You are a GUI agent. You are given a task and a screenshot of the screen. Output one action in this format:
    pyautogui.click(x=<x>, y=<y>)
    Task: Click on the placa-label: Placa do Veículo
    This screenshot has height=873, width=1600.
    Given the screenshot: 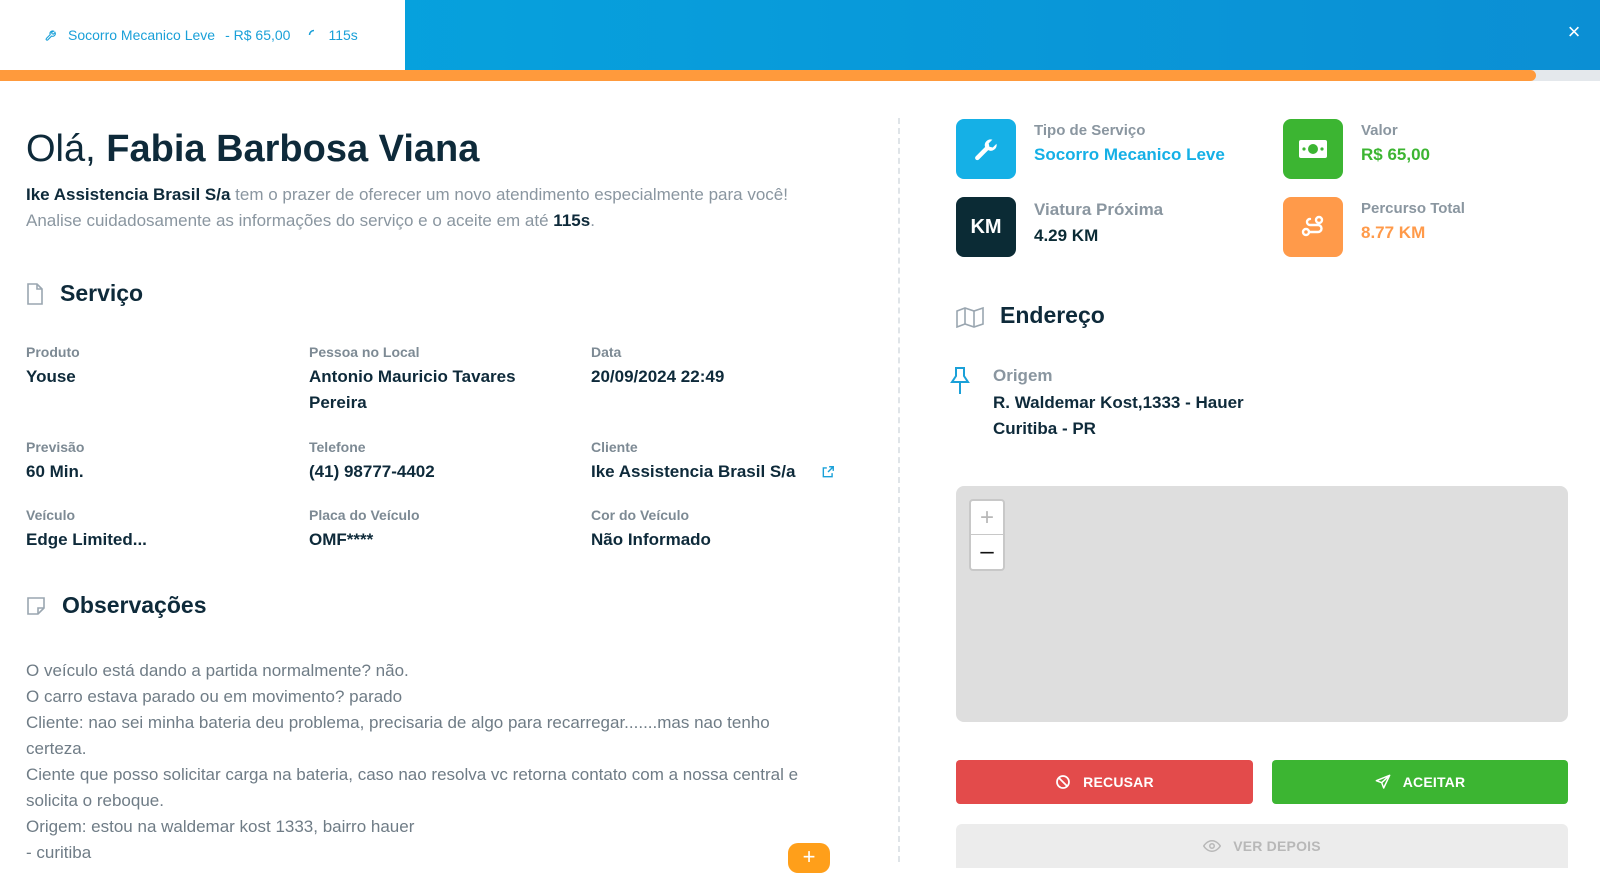 What is the action you would take?
    pyautogui.click(x=364, y=515)
    